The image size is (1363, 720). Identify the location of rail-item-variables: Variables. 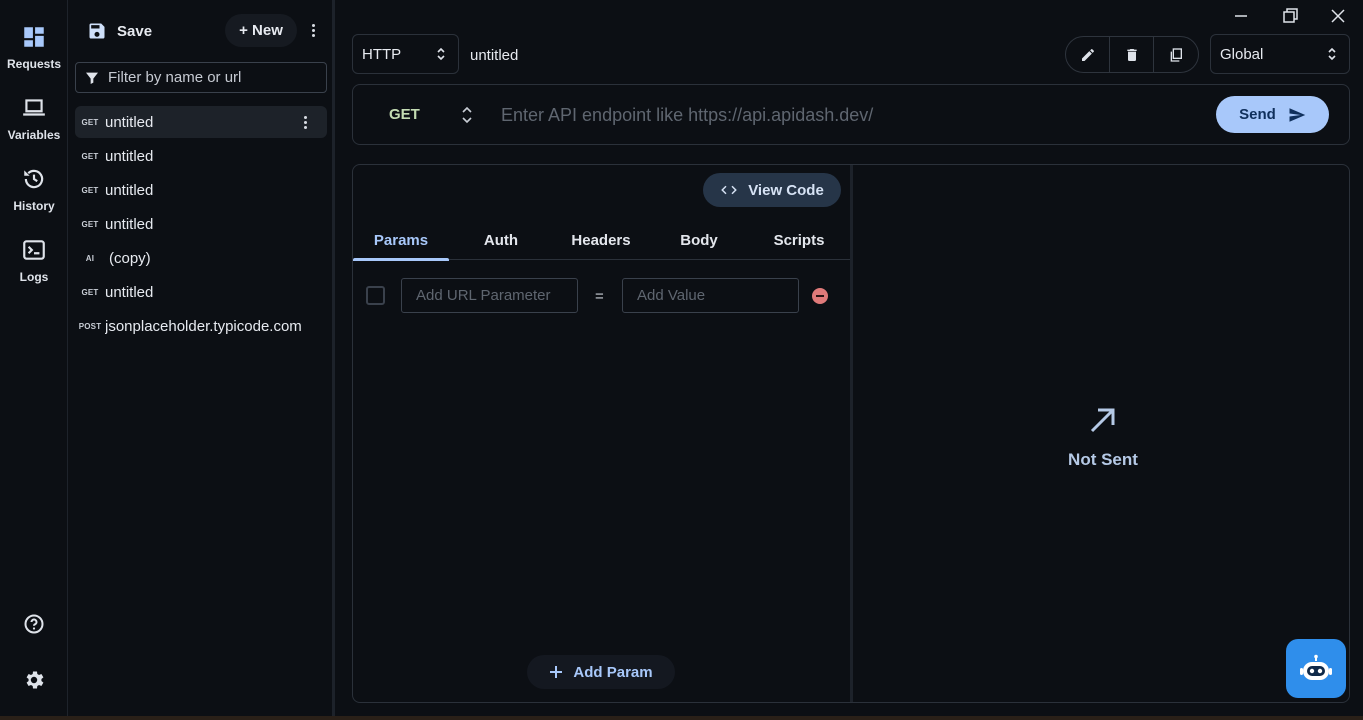
(34, 118).